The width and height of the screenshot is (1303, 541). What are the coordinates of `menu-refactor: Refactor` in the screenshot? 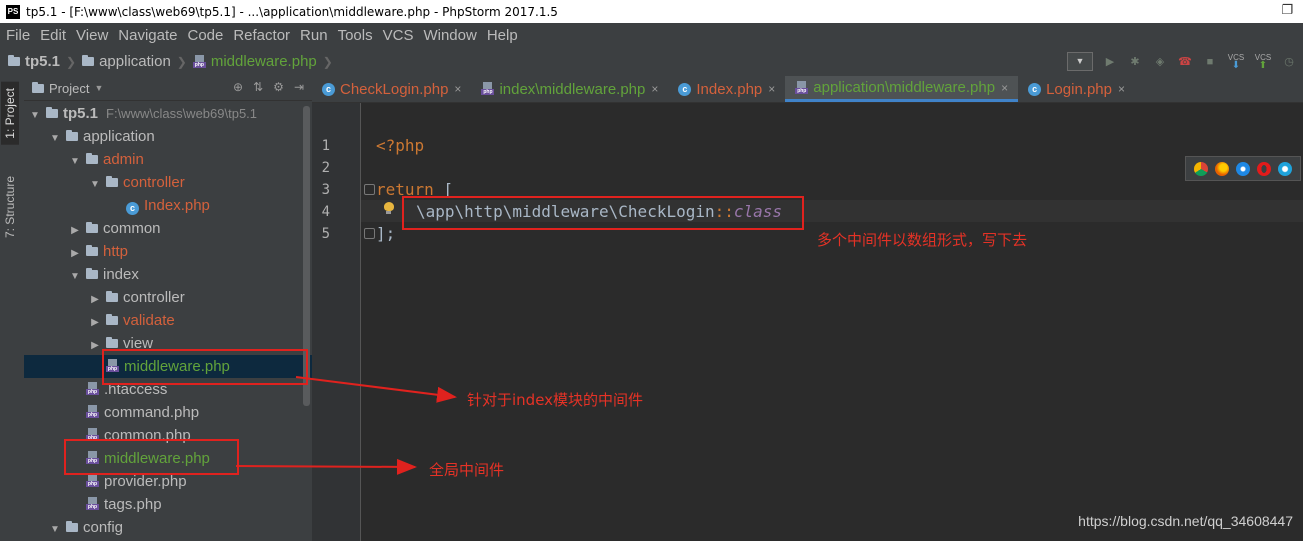 It's located at (261, 35).